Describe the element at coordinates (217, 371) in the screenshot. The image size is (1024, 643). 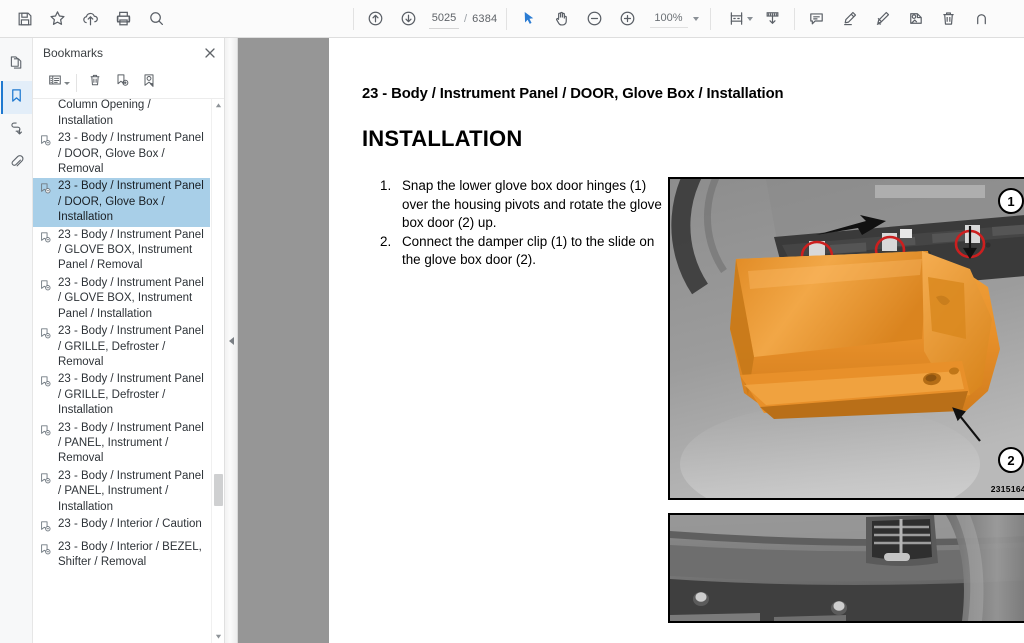
I see `bookmarks-scrollbar` at that location.